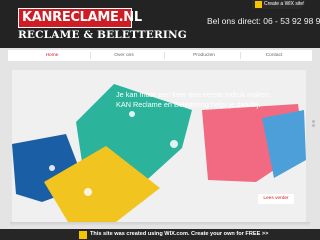 The width and height of the screenshot is (320, 240). I want to click on nav-item-over-ons: Over ons, so click(124, 55).